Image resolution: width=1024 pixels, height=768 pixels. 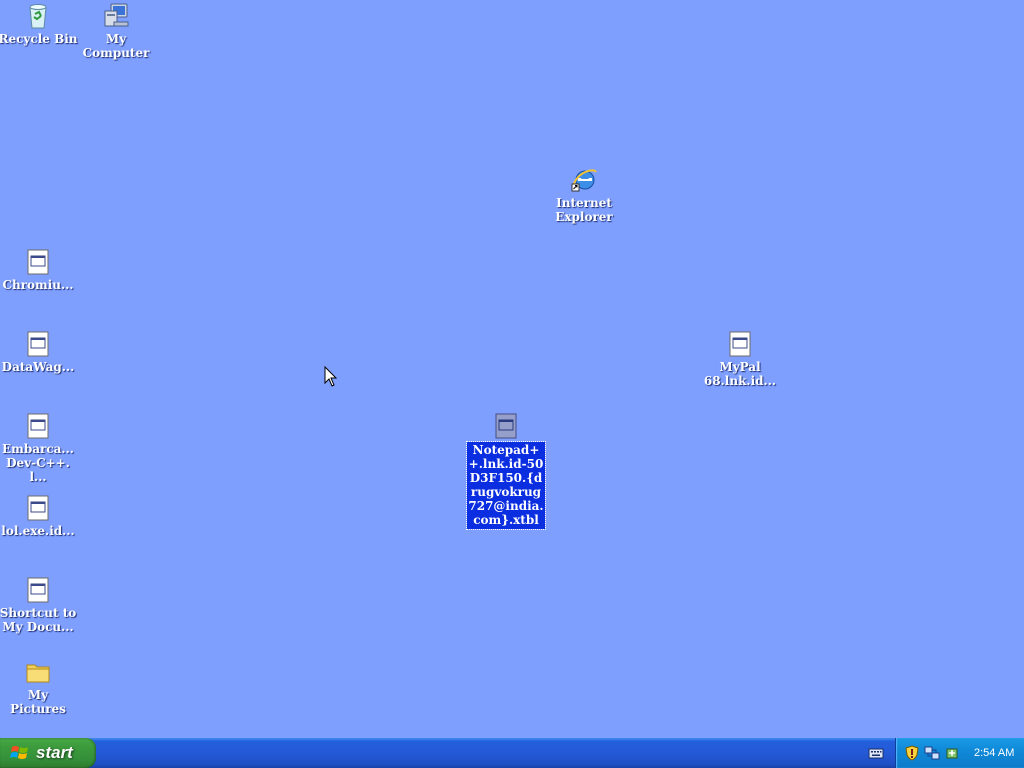 I want to click on desktop-icon-label: My Pictures, so click(x=38, y=702).